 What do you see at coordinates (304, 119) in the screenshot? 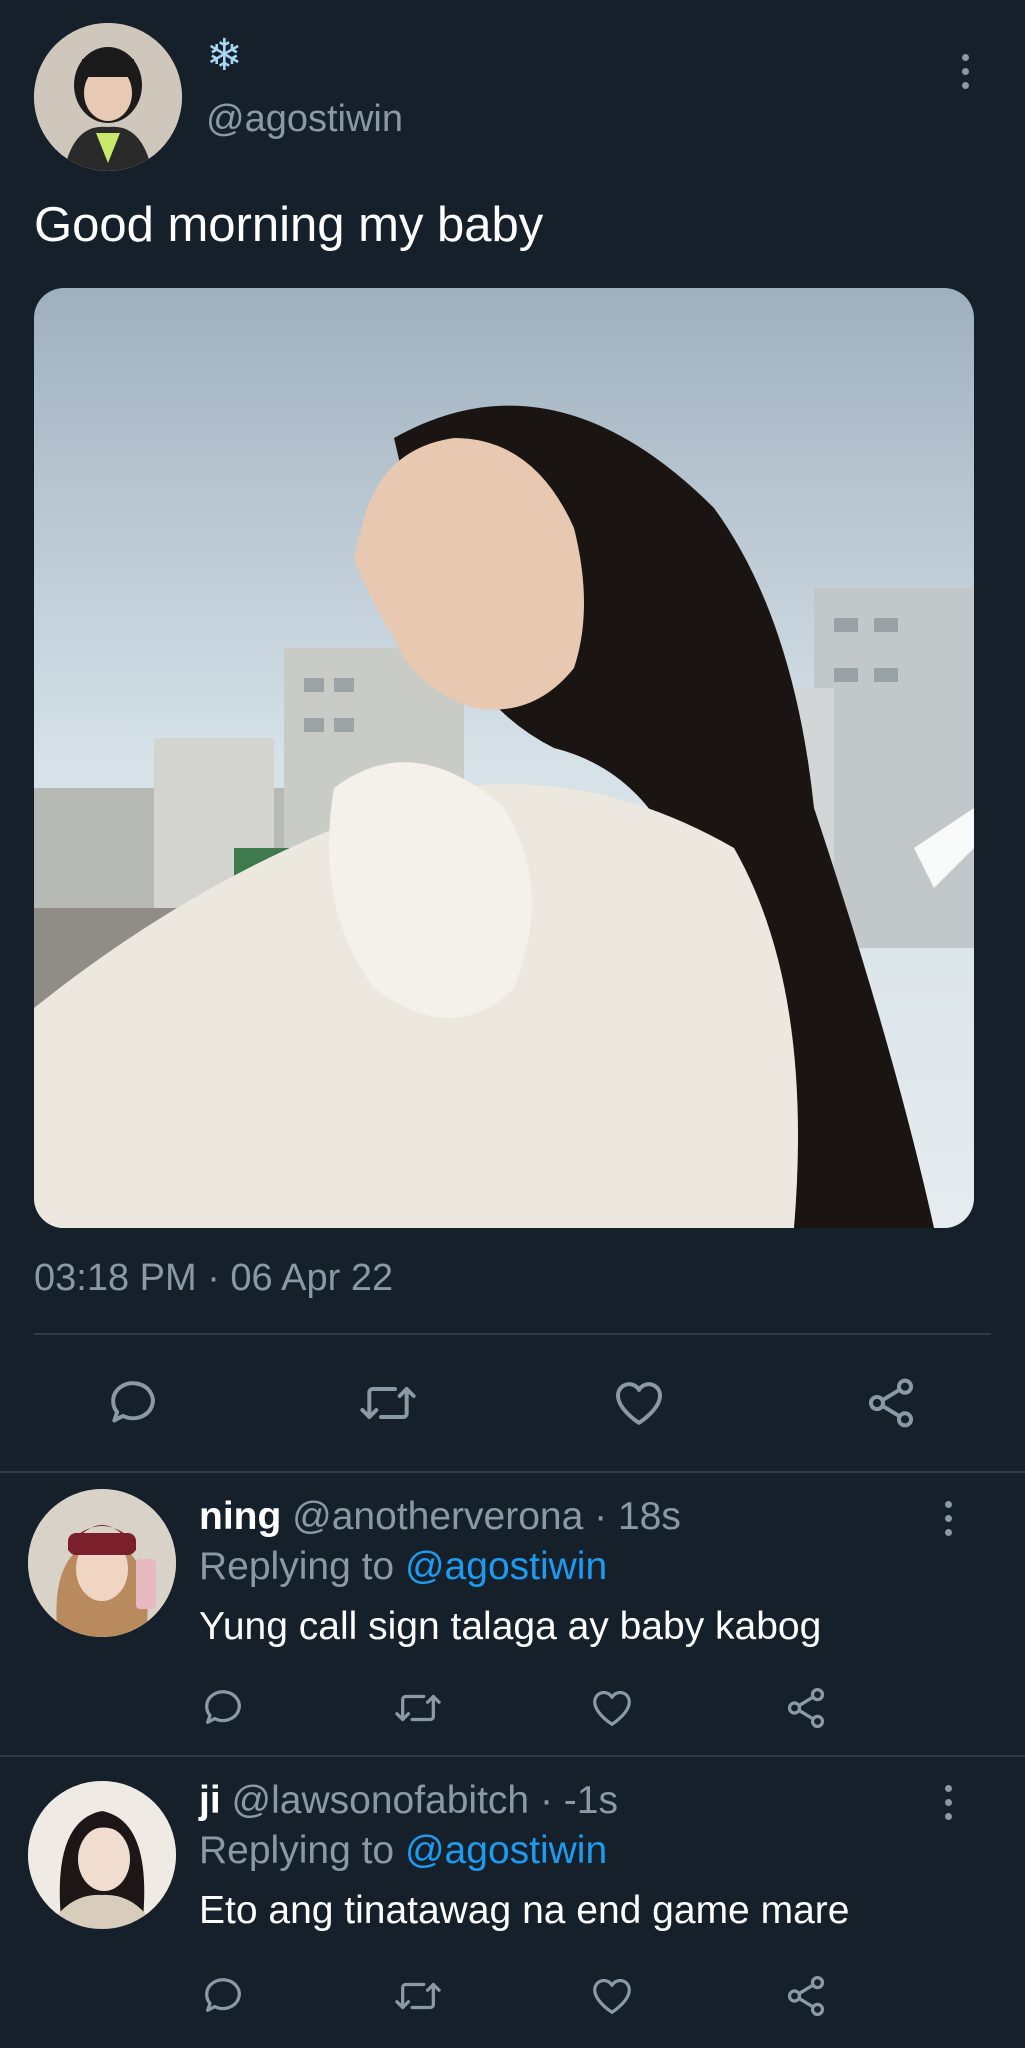
I see `author-handle: @agostiwin` at bounding box center [304, 119].